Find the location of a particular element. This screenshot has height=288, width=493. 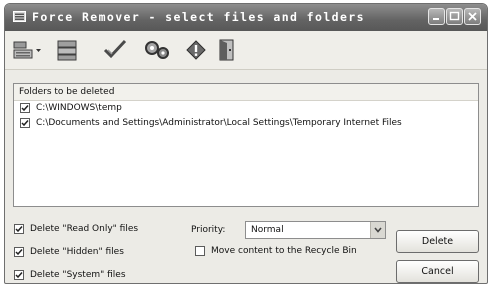

title-bar: Force Remover - select files and folders is located at coordinates (246, 17).